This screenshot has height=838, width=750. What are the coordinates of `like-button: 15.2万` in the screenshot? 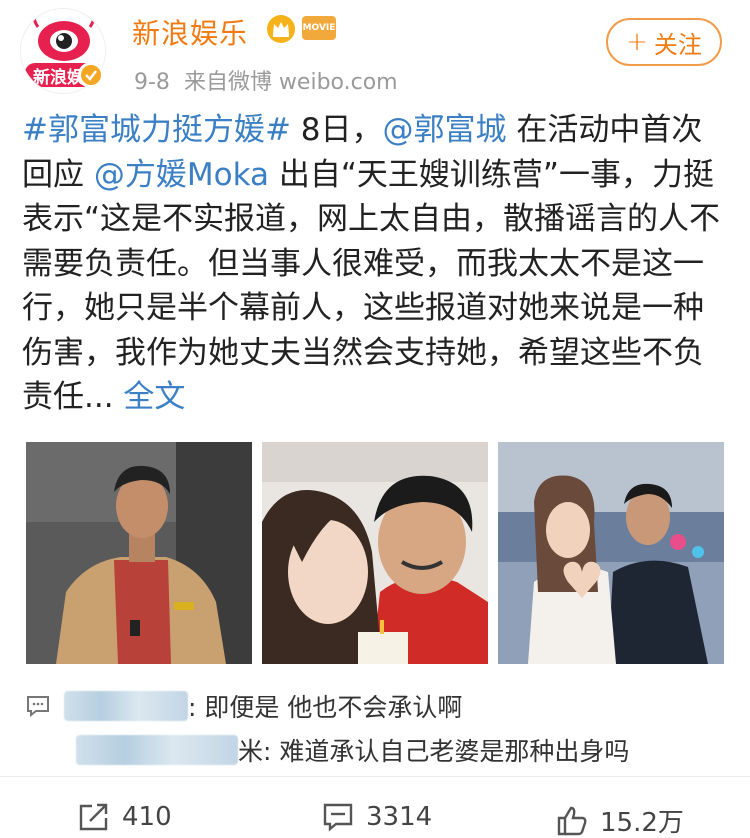 It's located at (620, 820).